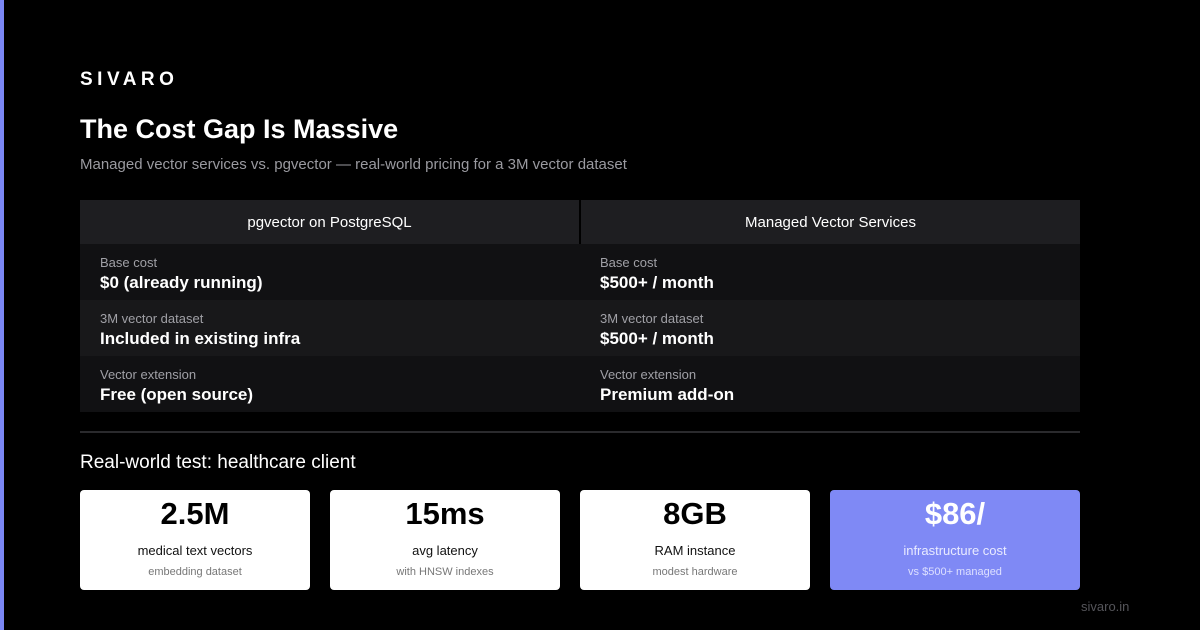  I want to click on stat-caption: with HNSW indexes, so click(445, 572).